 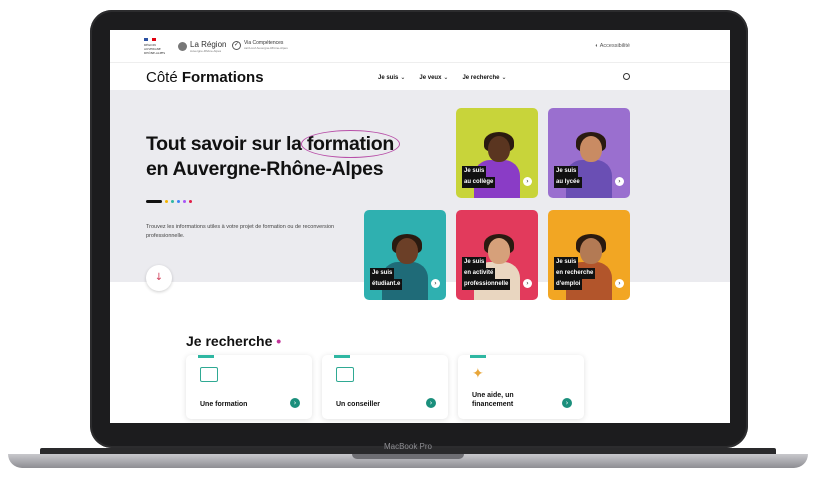 I want to click on card-label: Une aide, un financement, so click(x=493, y=400).